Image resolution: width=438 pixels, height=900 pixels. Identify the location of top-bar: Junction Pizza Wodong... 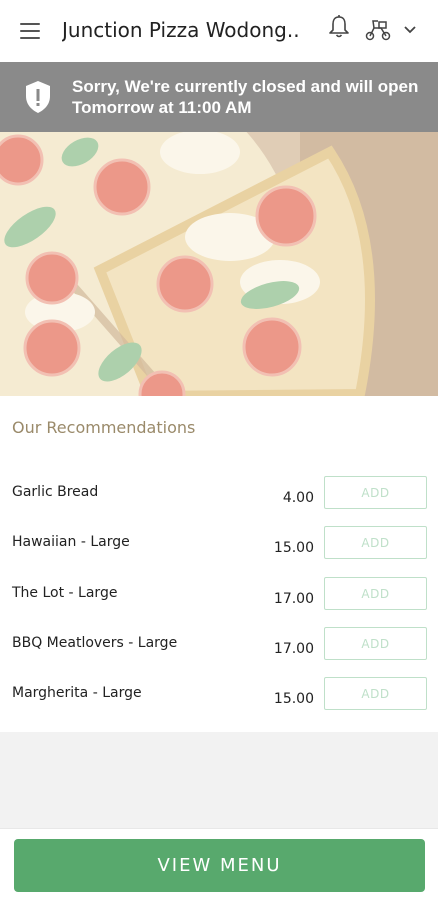
(219, 31).